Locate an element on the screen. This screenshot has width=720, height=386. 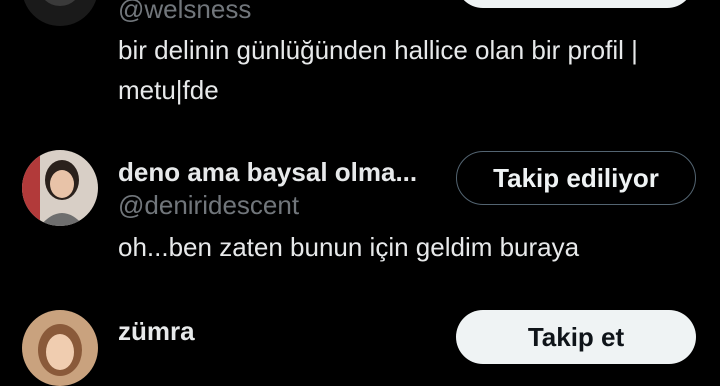
user-handle: @deniridescent is located at coordinates (209, 205).